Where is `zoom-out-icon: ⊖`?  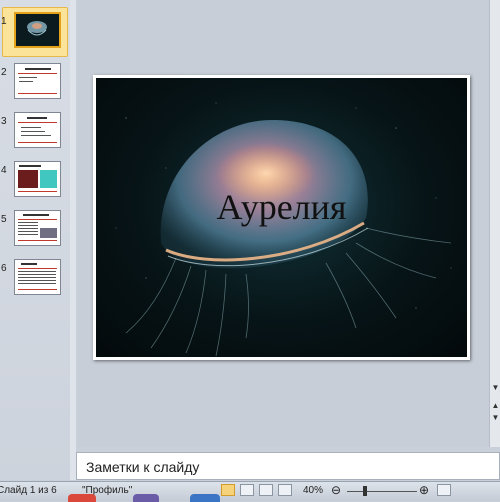 zoom-out-icon: ⊖ is located at coordinates (336, 490).